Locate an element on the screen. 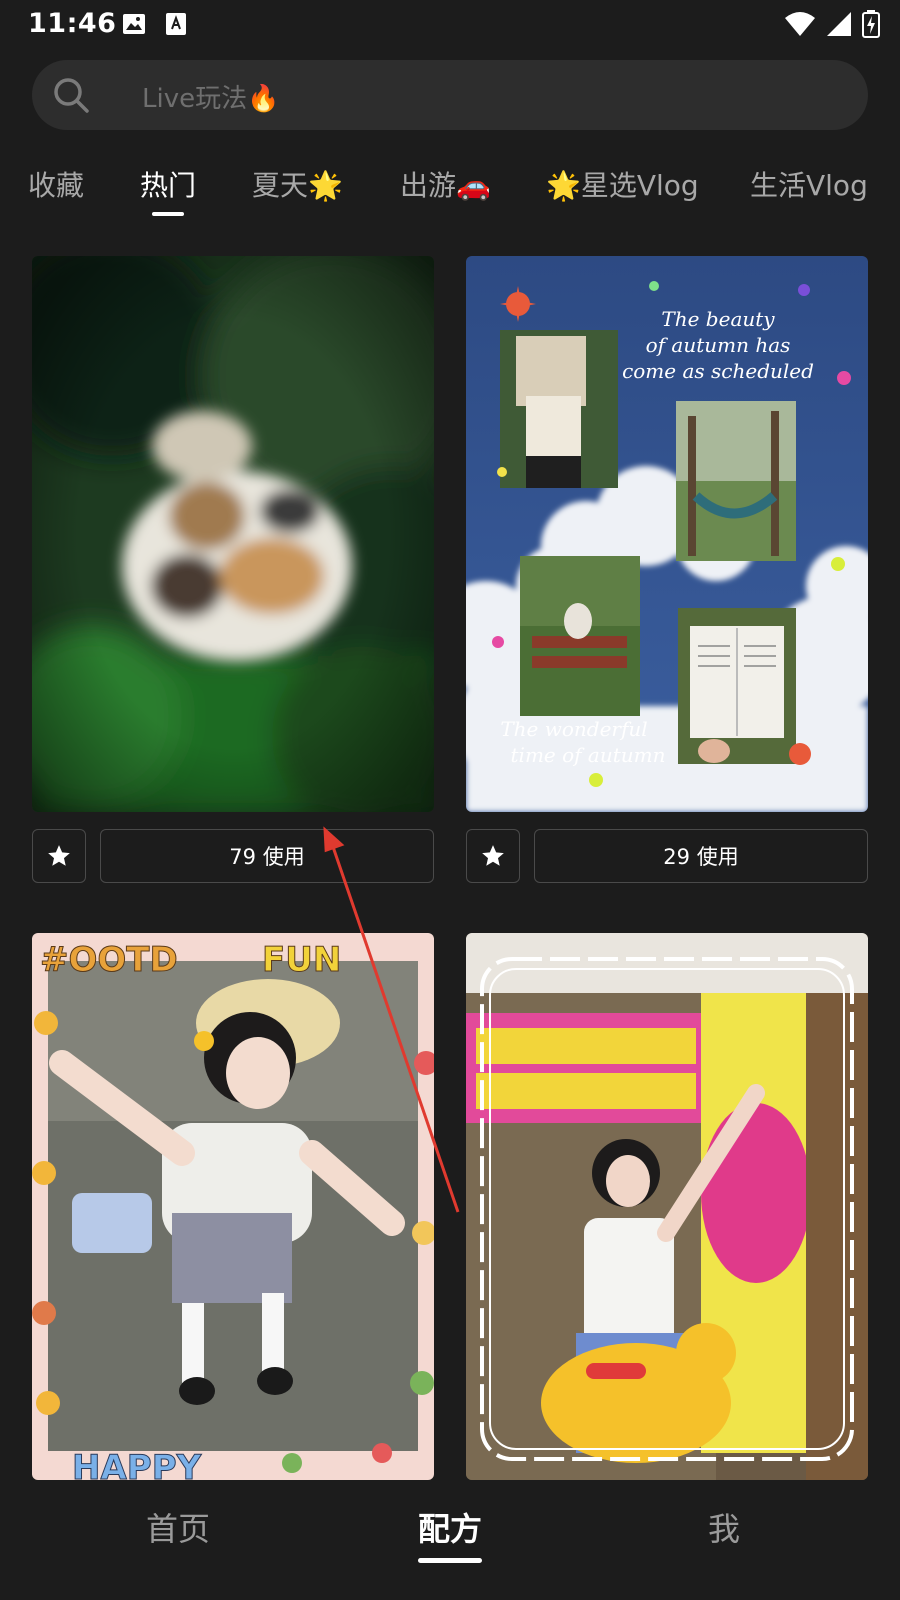  collage-caption-line2: time of autumn is located at coordinates (588, 755).